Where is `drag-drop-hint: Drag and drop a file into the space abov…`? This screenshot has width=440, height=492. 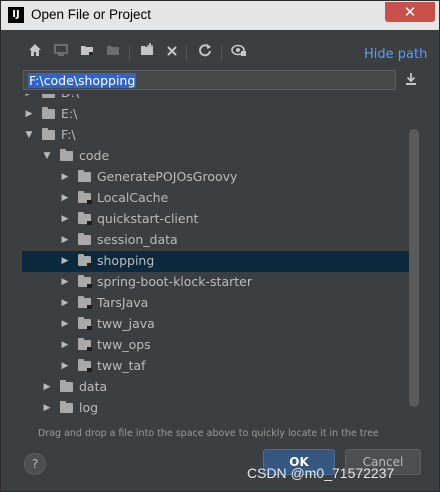 drag-drop-hint: Drag and drop a file into the space abov… is located at coordinates (208, 433).